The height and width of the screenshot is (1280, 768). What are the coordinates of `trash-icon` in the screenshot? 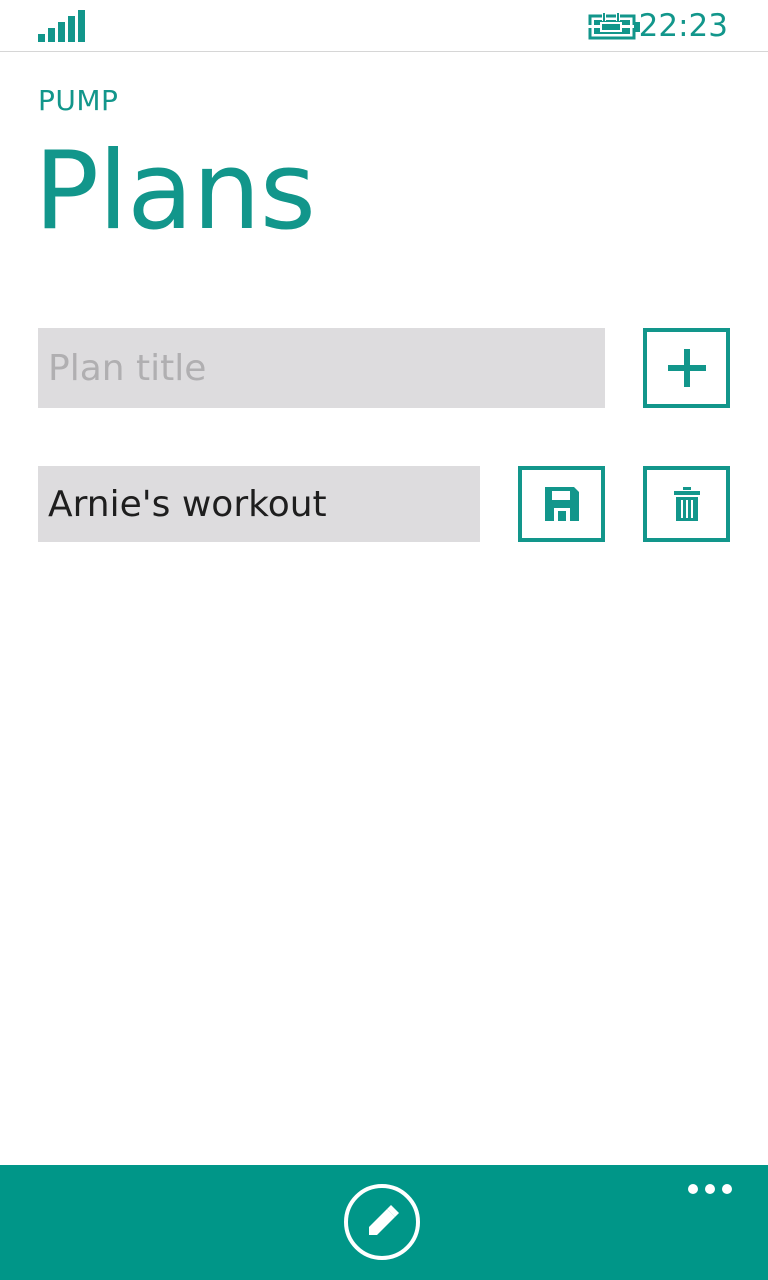 It's located at (686, 504).